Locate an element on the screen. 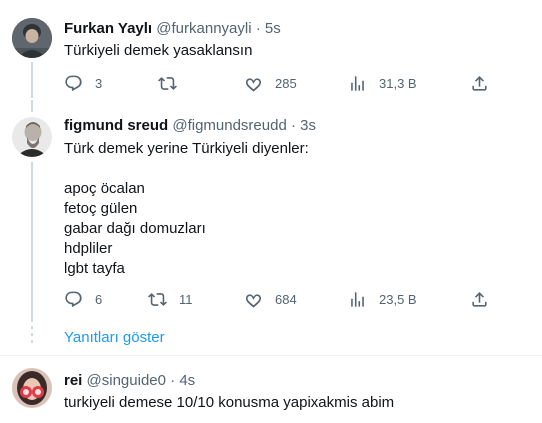  retweet-button: 11 is located at coordinates (170, 299).